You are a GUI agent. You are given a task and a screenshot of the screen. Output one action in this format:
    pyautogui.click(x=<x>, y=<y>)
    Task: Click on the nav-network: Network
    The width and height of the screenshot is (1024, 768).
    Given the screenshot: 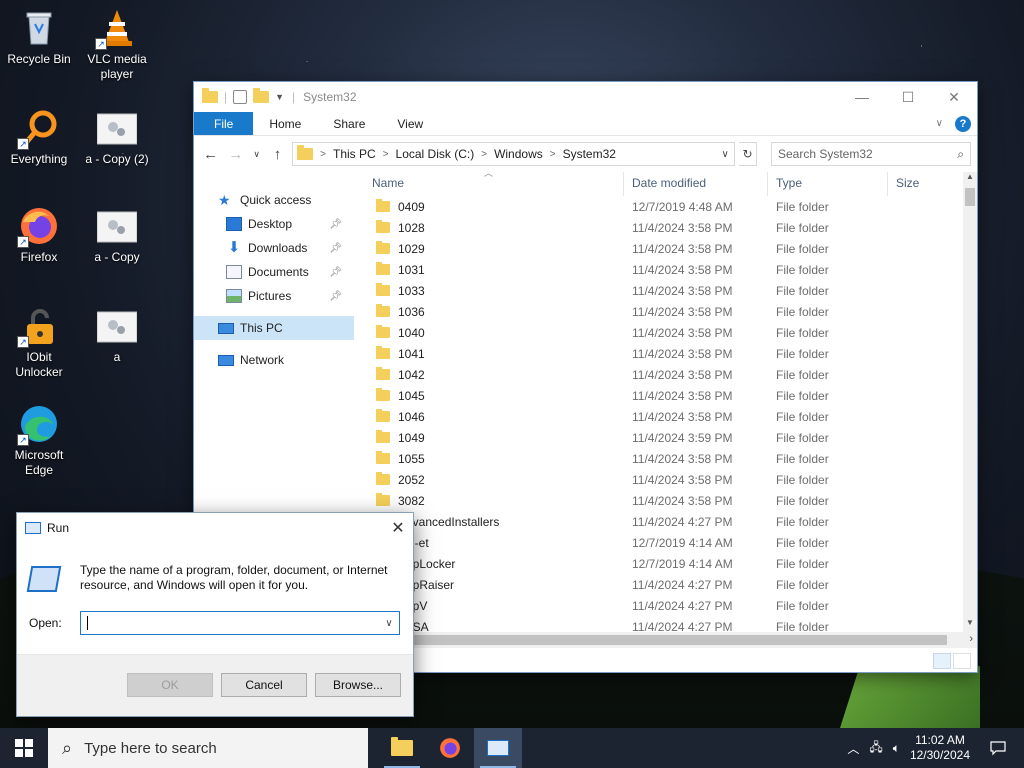 What is the action you would take?
    pyautogui.click(x=274, y=360)
    